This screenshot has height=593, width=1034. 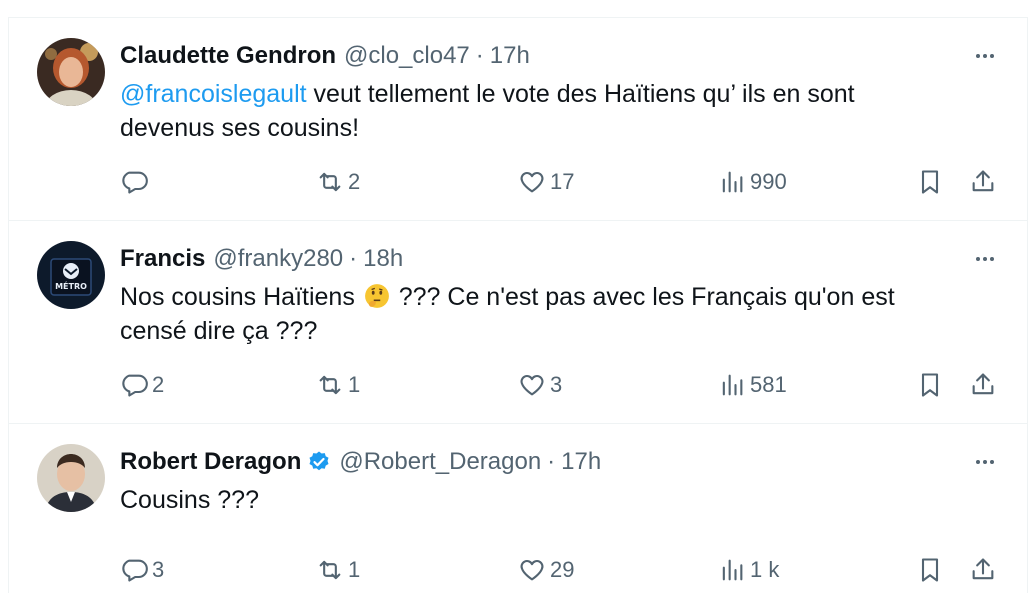 What do you see at coordinates (354, 181) in the screenshot?
I see `retweet-count: 2` at bounding box center [354, 181].